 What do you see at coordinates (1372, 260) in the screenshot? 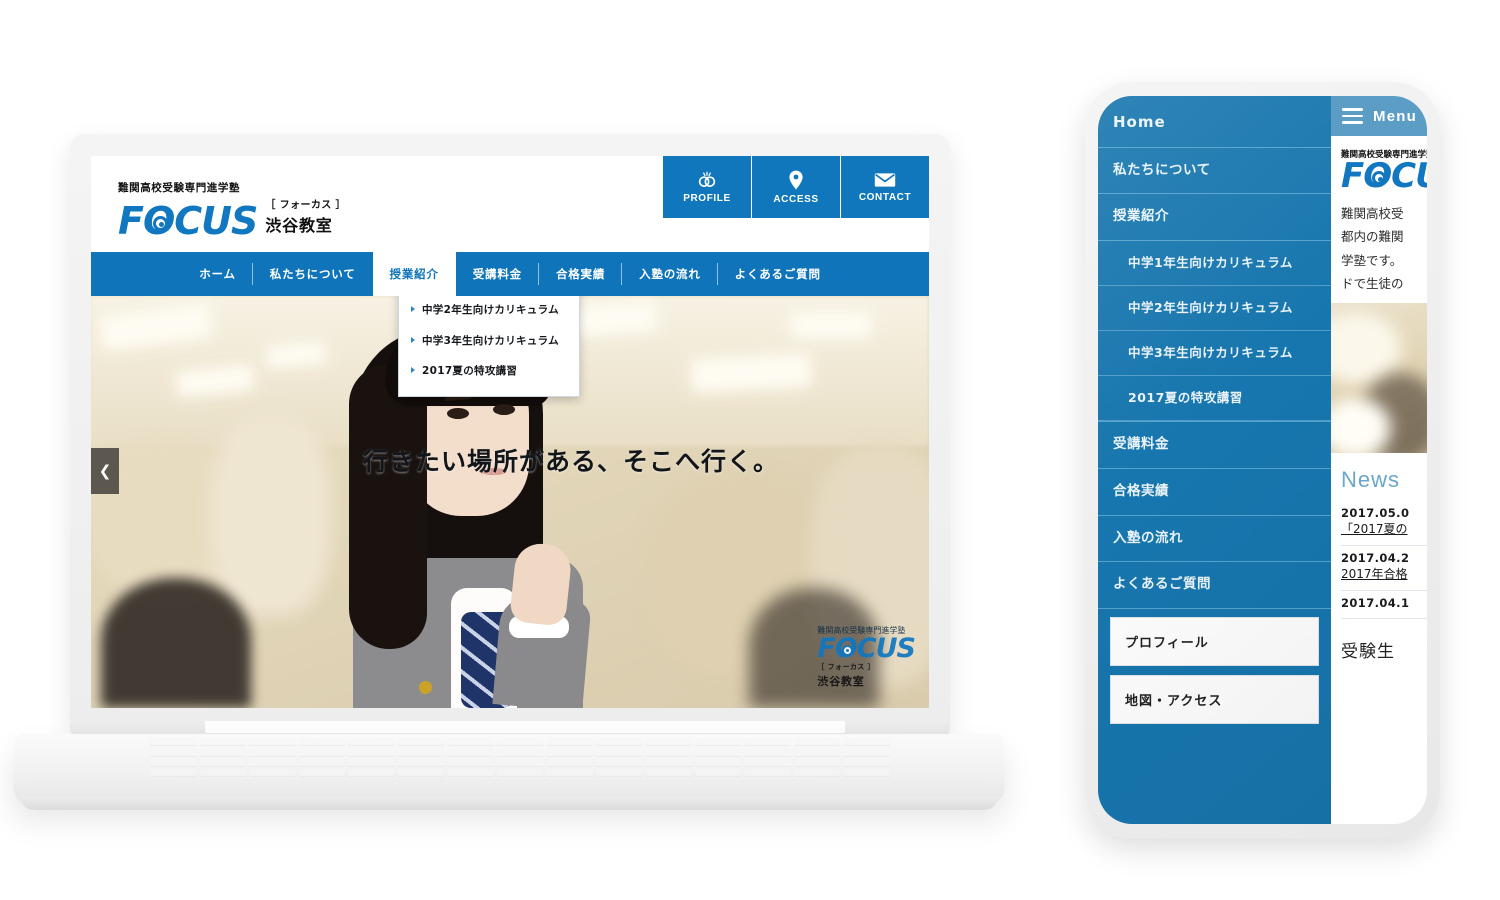
I see `mobile-intro-line: 学塾です。` at bounding box center [1372, 260].